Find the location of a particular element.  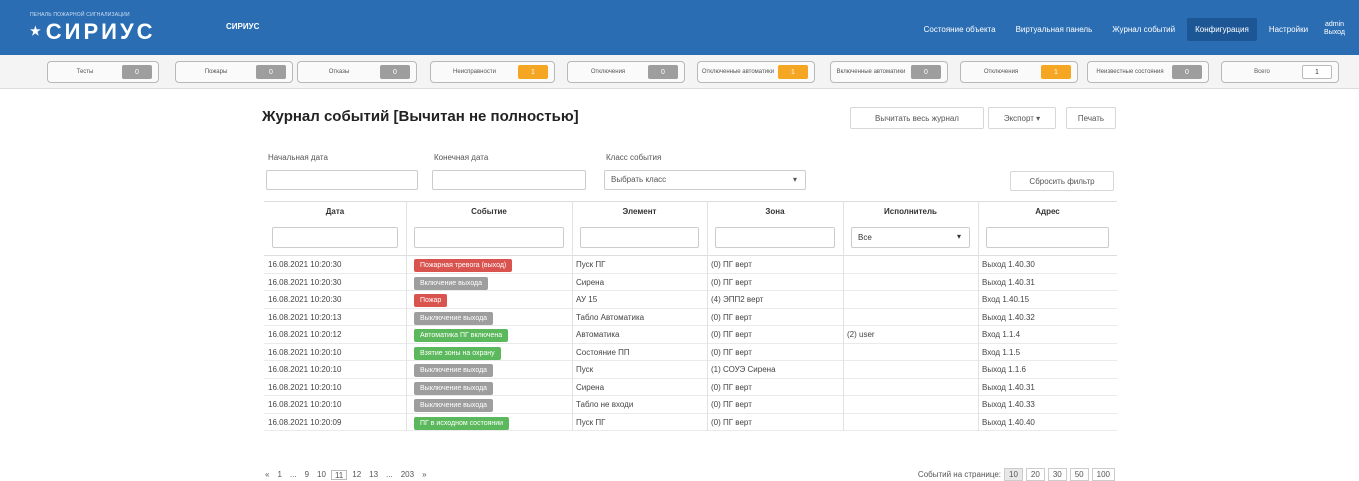

counter-7: Включенные автоматики 0 is located at coordinates (889, 72).